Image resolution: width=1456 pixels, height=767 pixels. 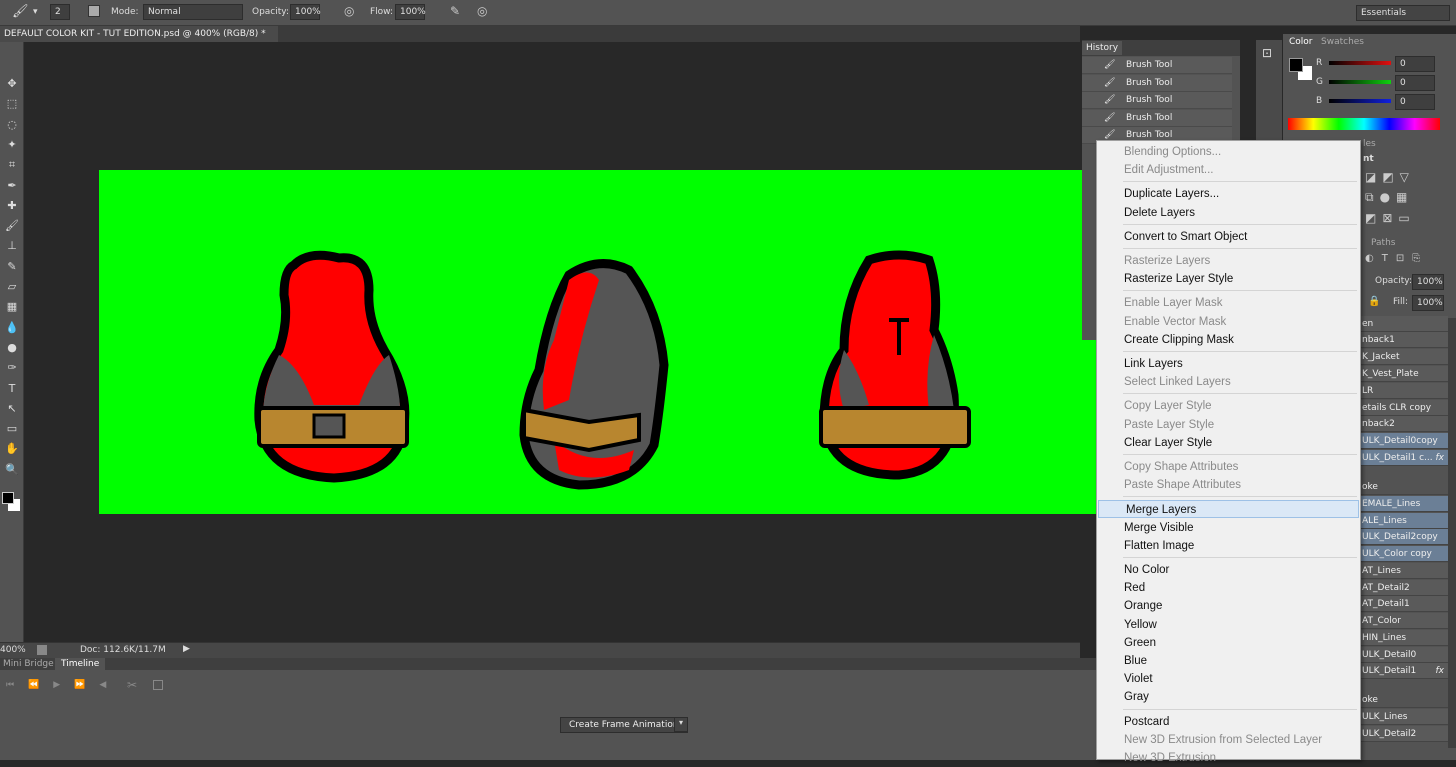 I want to click on brush-tool-icon: 🖌, so click(x=12, y=226).